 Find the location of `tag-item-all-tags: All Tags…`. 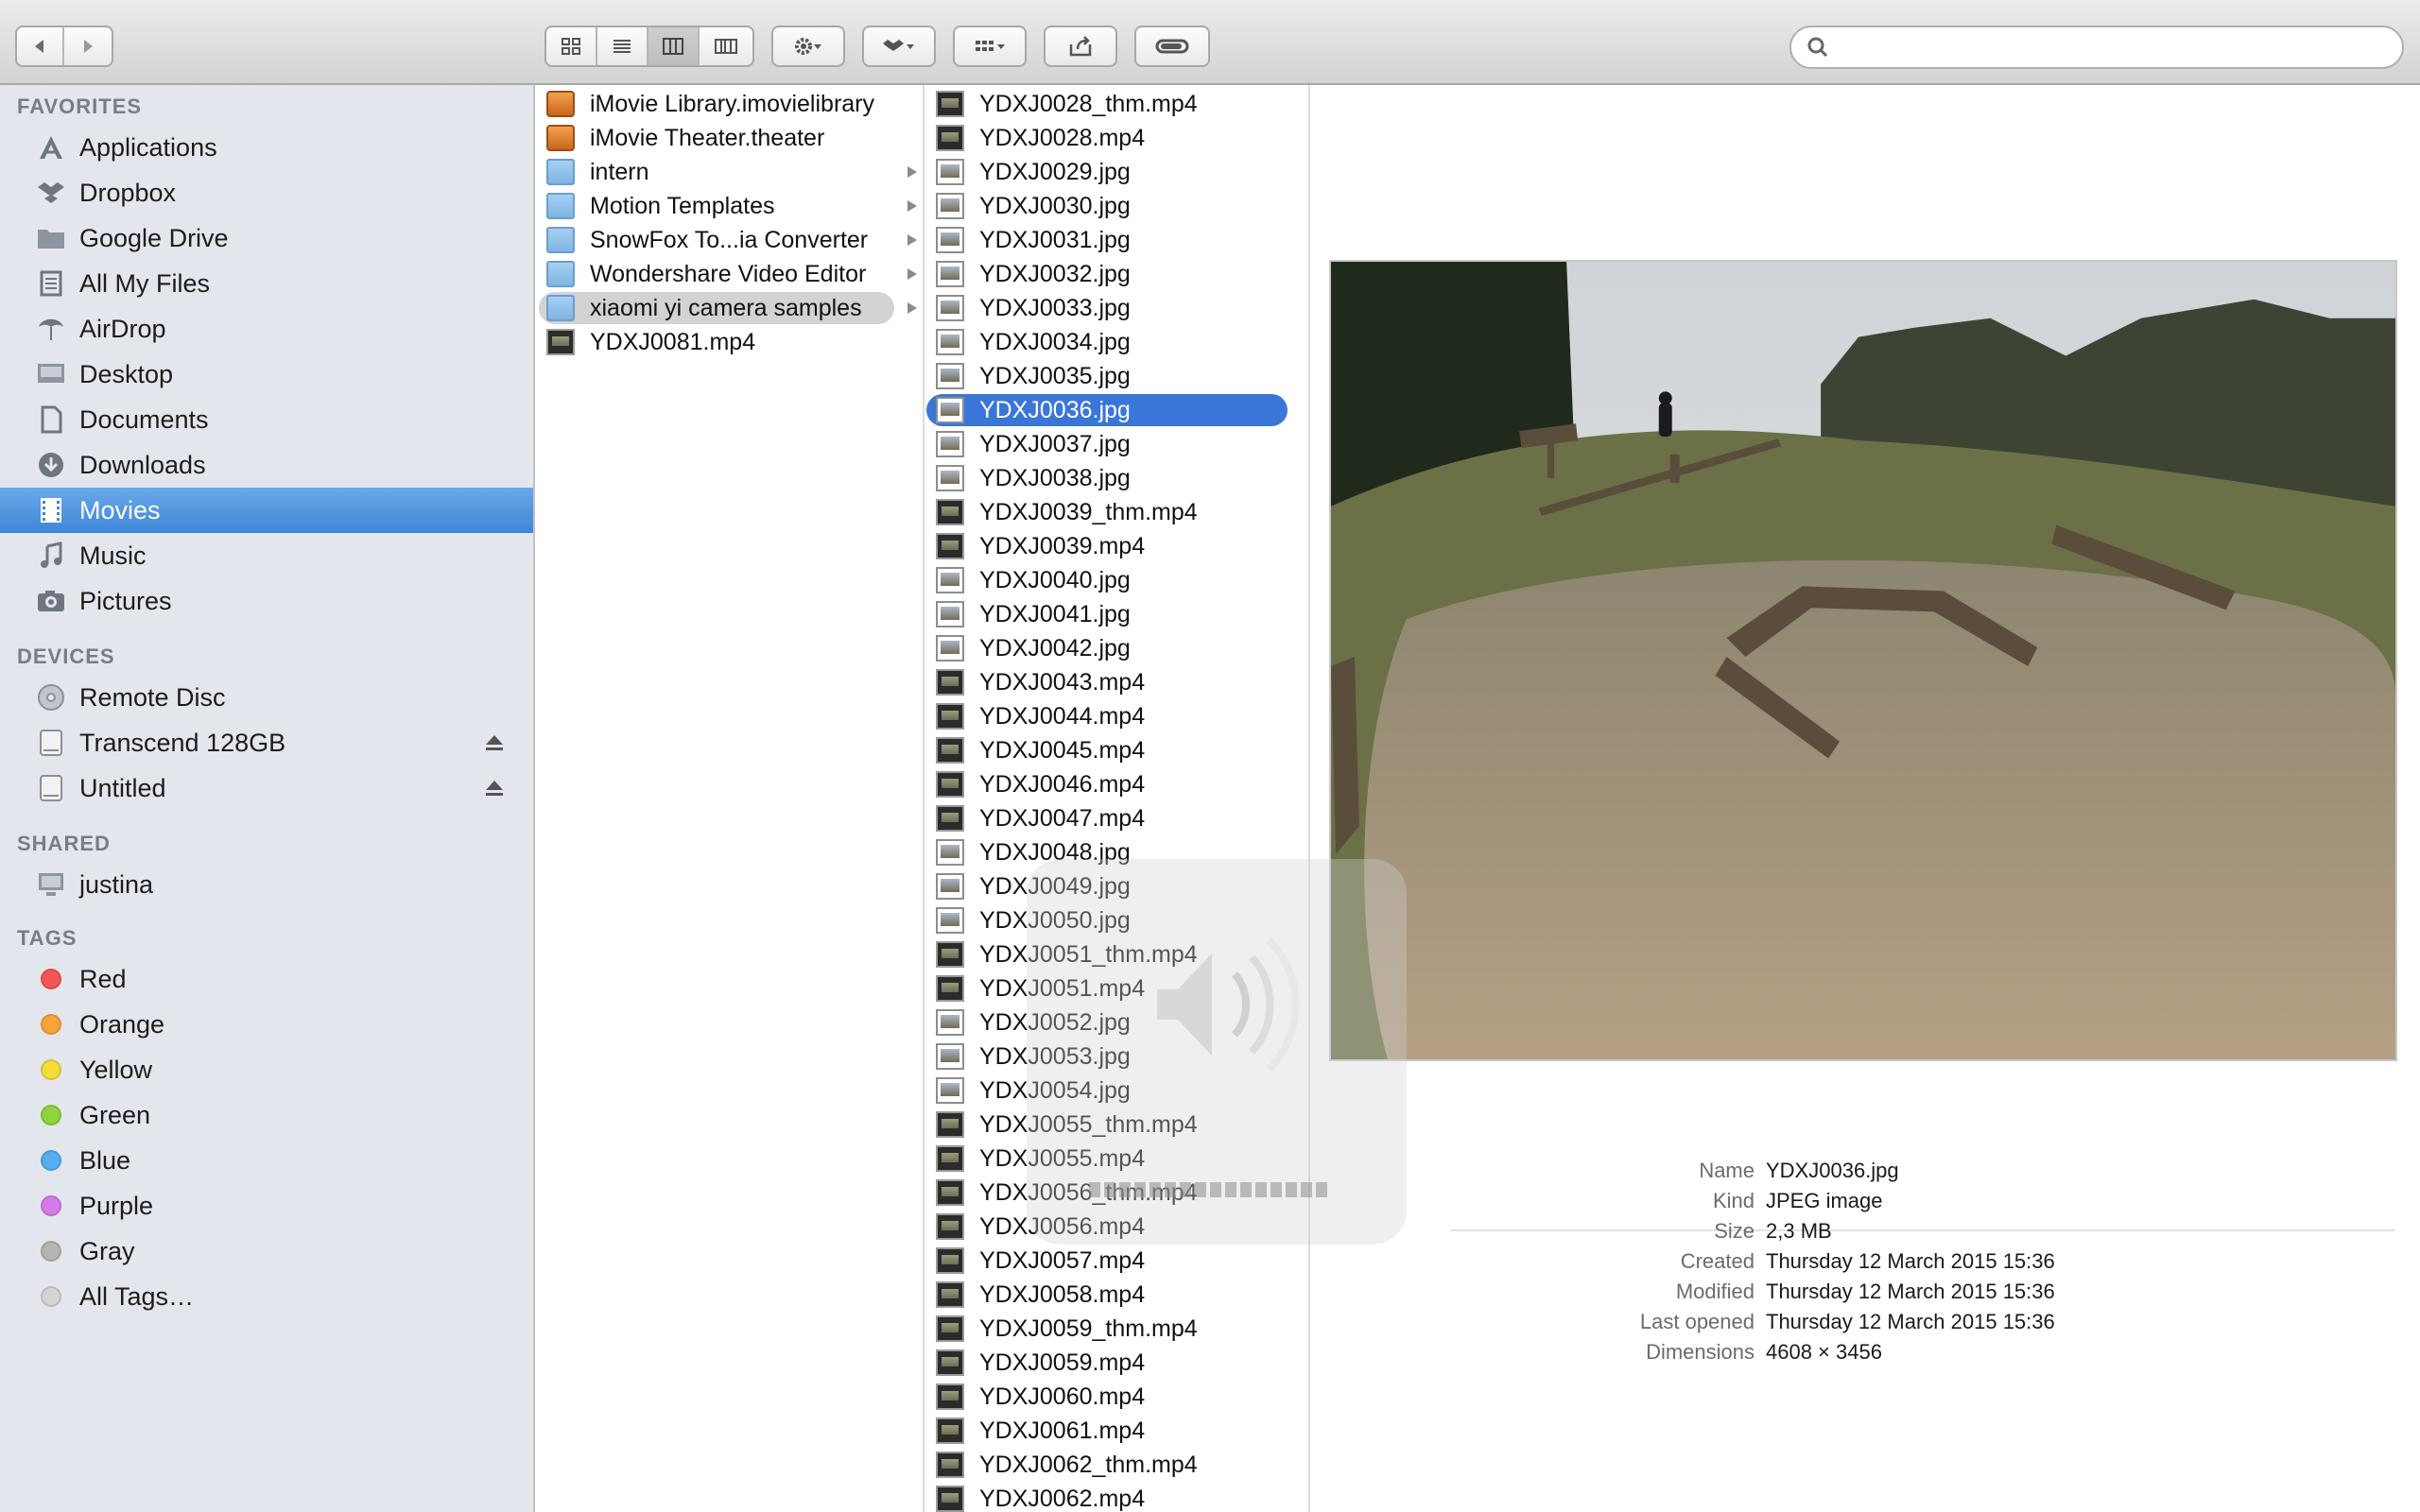

tag-item-all-tags: All Tags… is located at coordinates (266, 1296).